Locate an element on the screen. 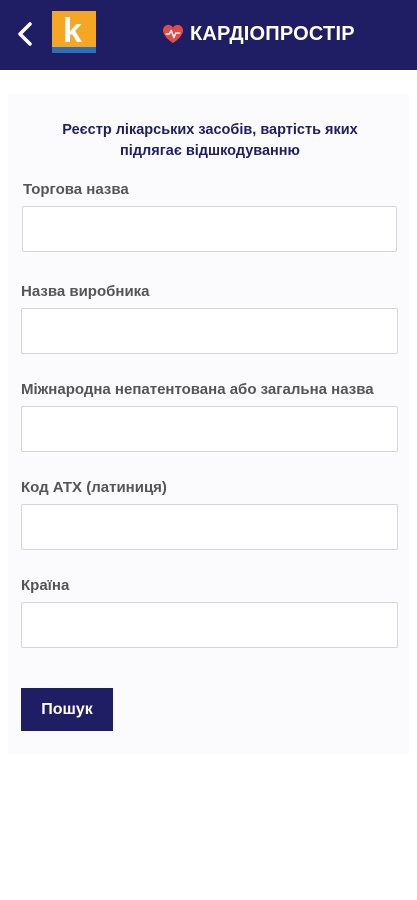 Image resolution: width=417 pixels, height=900 pixels. app-header: k КАРДІОПРОСТІР is located at coordinates (208, 35).